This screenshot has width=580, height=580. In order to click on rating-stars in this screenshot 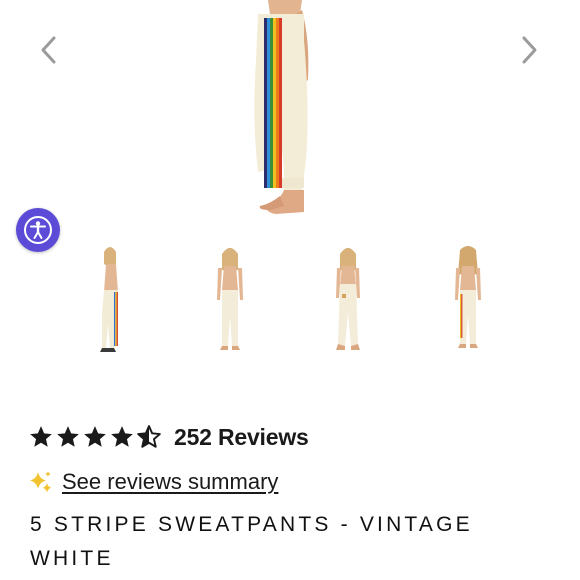, I will do `click(95, 437)`.